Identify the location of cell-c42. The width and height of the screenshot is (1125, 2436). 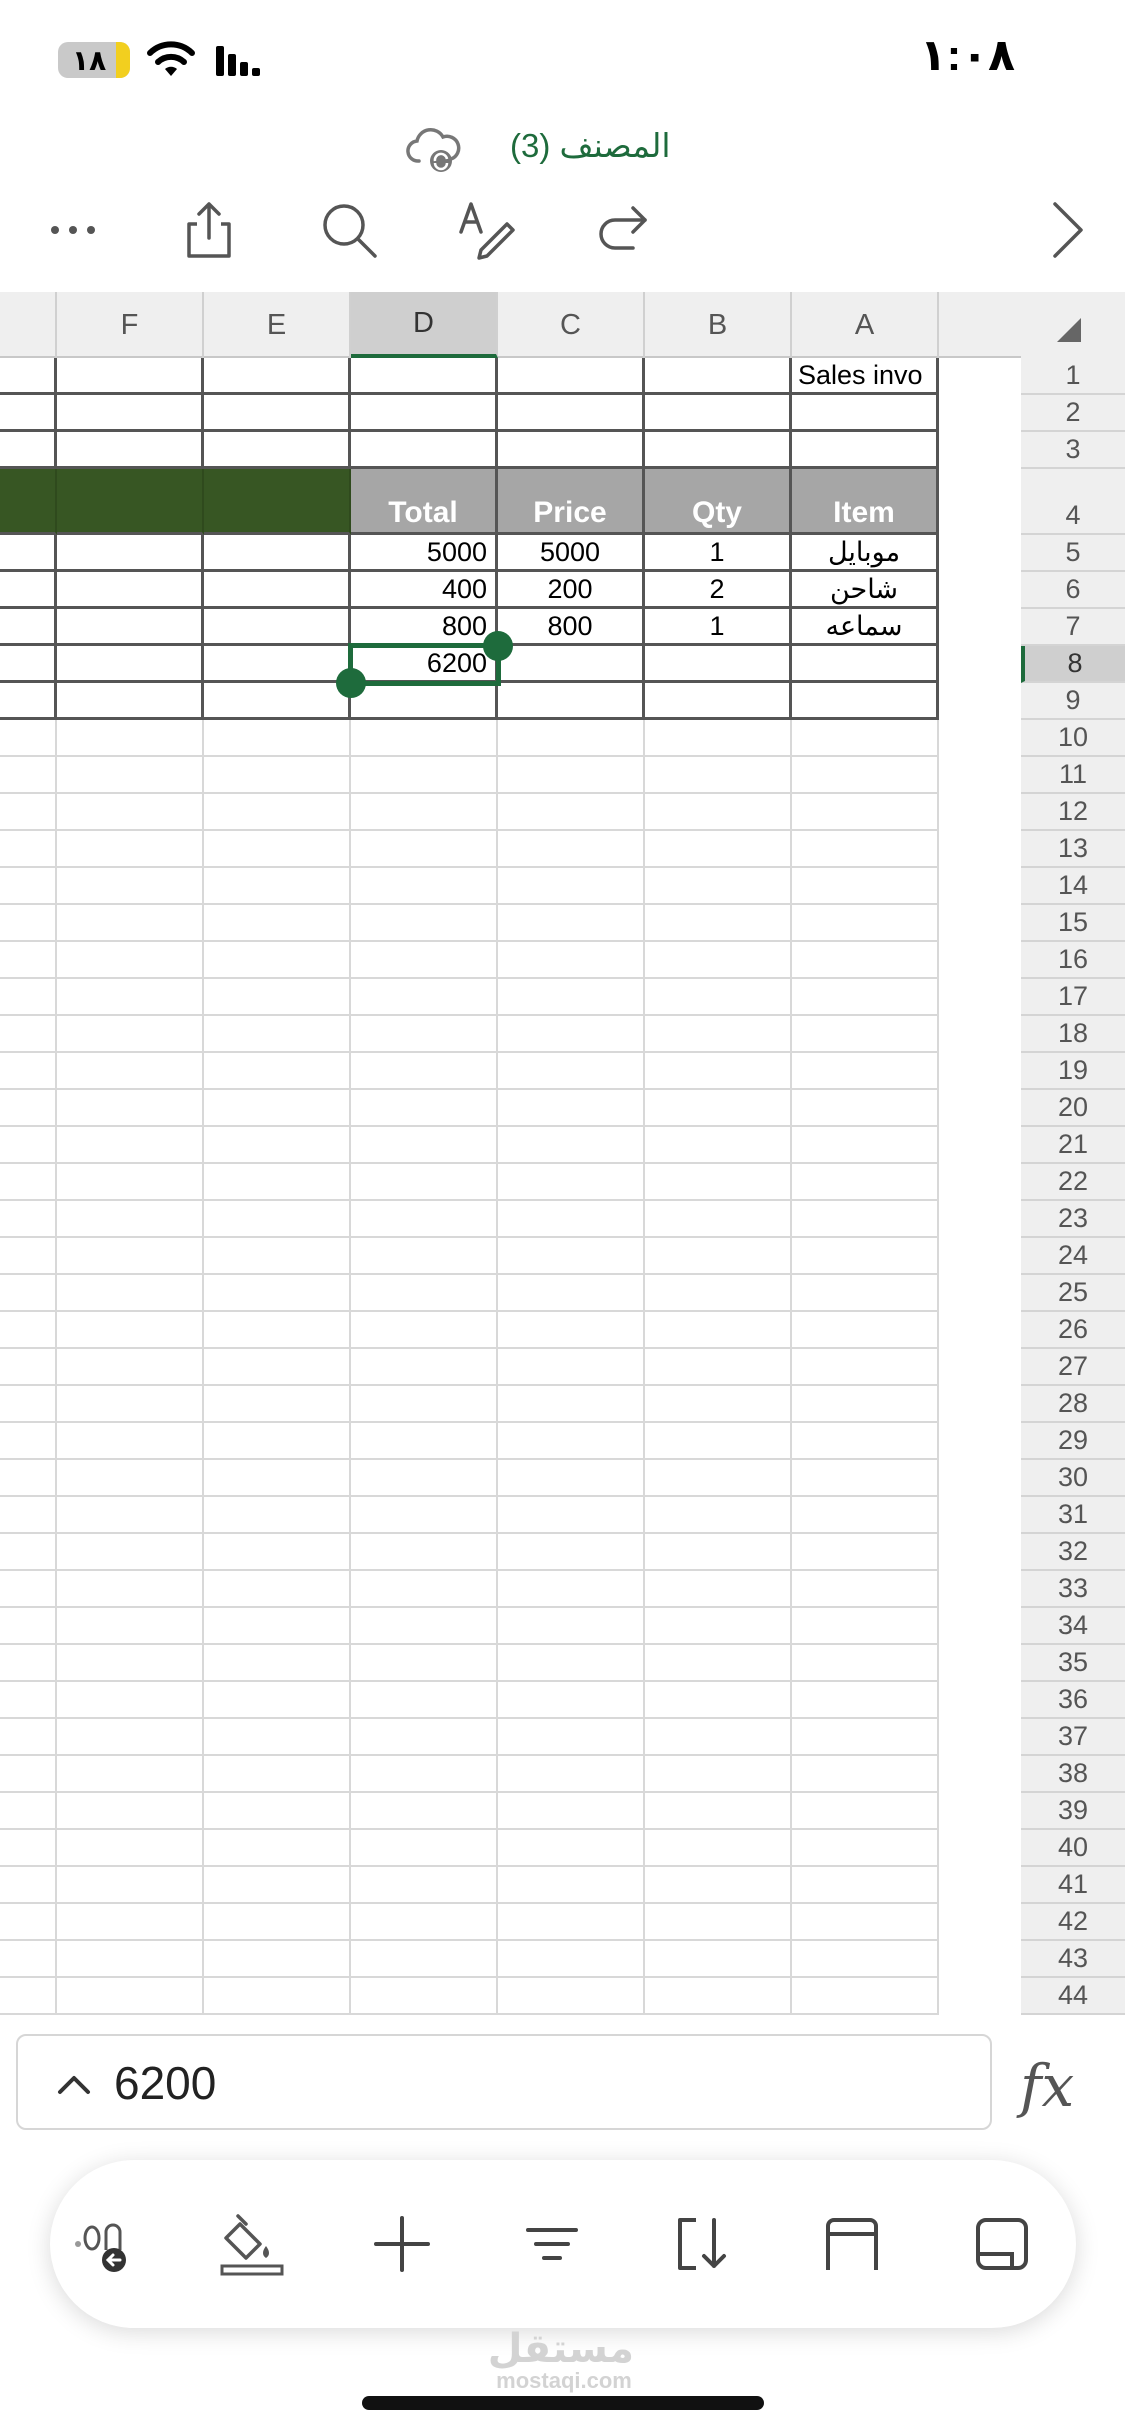
(571, 1922).